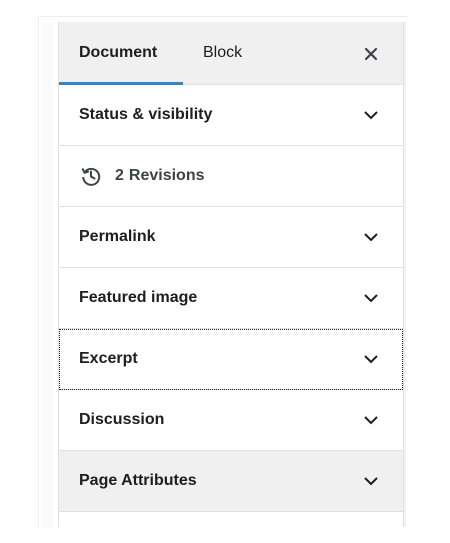 This screenshot has height=543, width=450. I want to click on tab-document: Document, so click(121, 53).